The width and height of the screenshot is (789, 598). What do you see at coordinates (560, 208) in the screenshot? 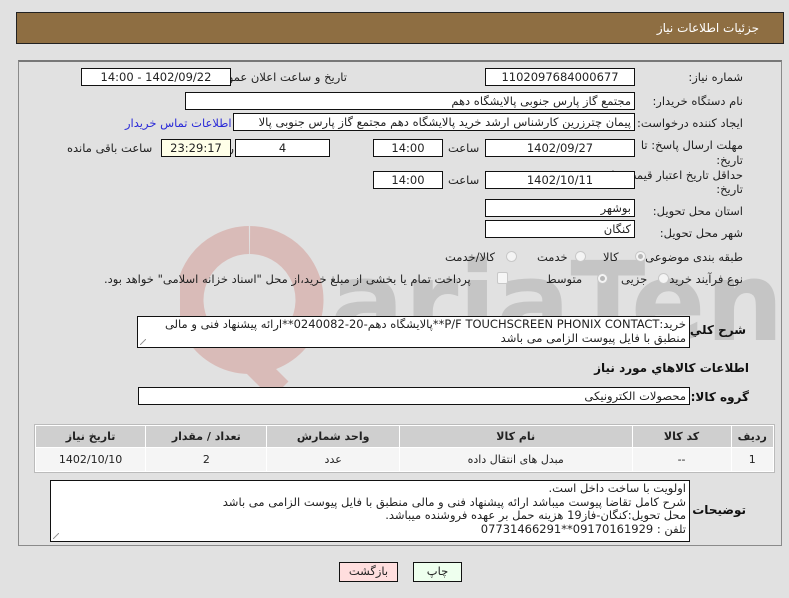
I see `province-field: بوشهر` at bounding box center [560, 208].